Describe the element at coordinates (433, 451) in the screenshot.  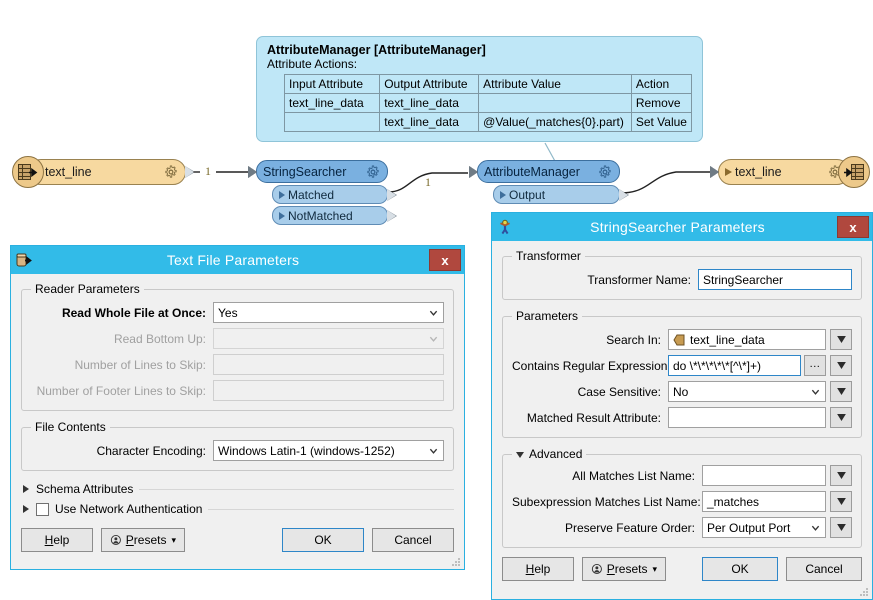
I see `chevron-down-icon` at that location.